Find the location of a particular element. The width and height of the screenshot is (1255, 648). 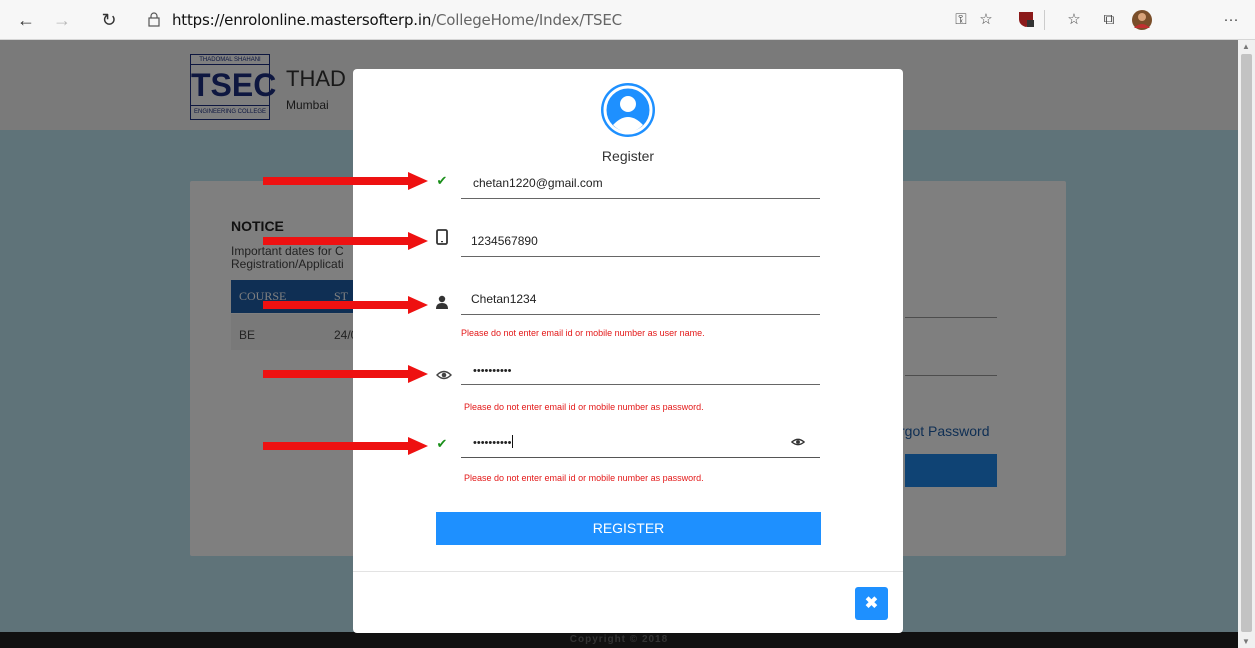

confirm-password-field: •••••••••• is located at coordinates (493, 442).